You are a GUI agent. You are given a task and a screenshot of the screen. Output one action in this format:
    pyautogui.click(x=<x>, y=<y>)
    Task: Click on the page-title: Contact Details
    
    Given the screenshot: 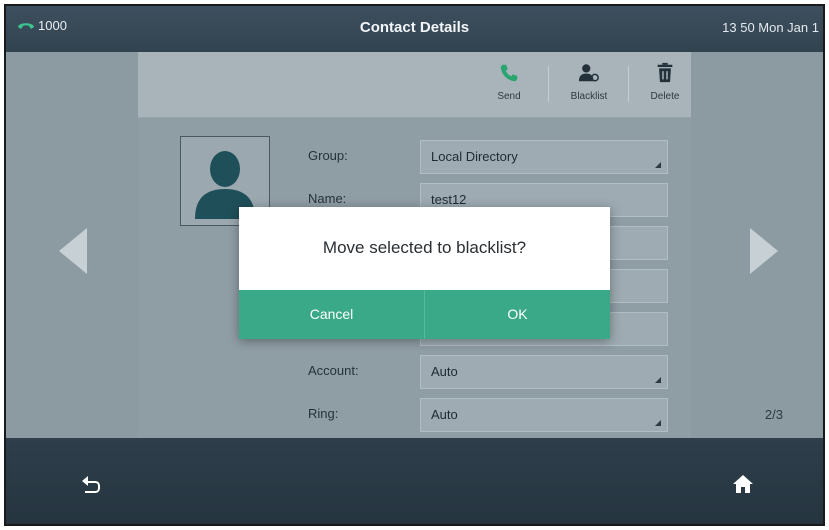 What is the action you would take?
    pyautogui.click(x=414, y=27)
    